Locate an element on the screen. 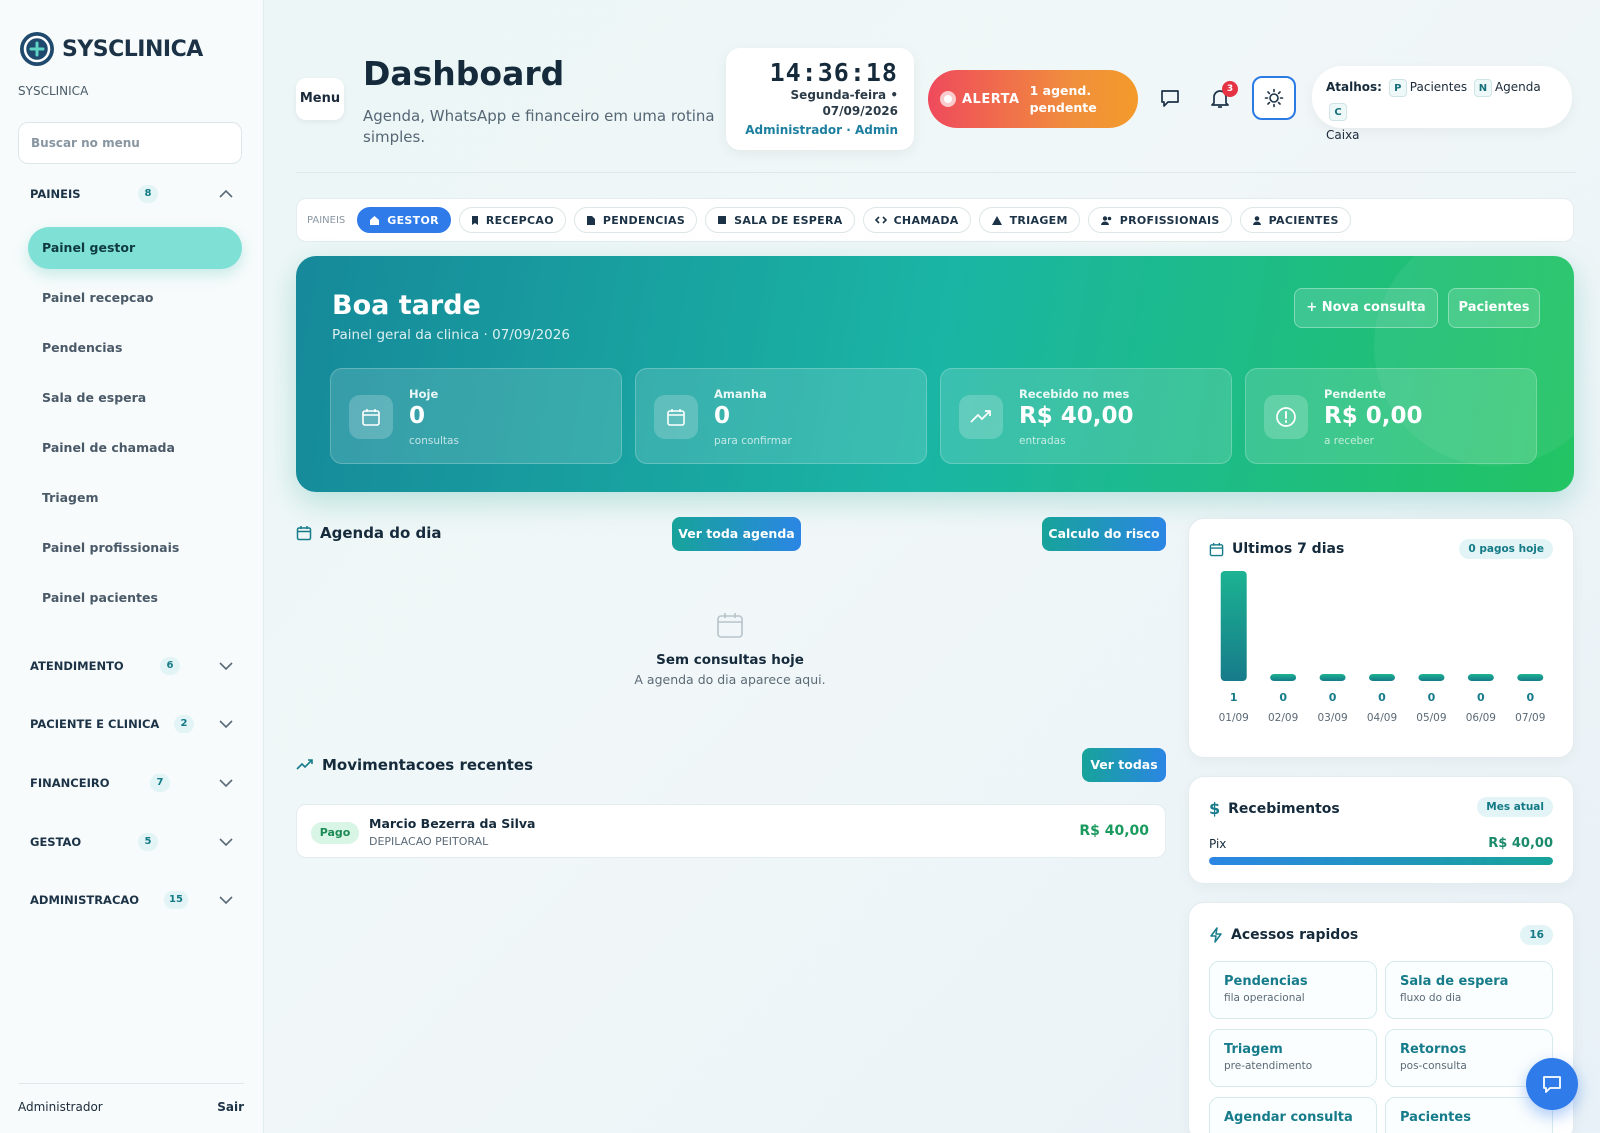  movement-value: R$ 40,00 is located at coordinates (1114, 831).